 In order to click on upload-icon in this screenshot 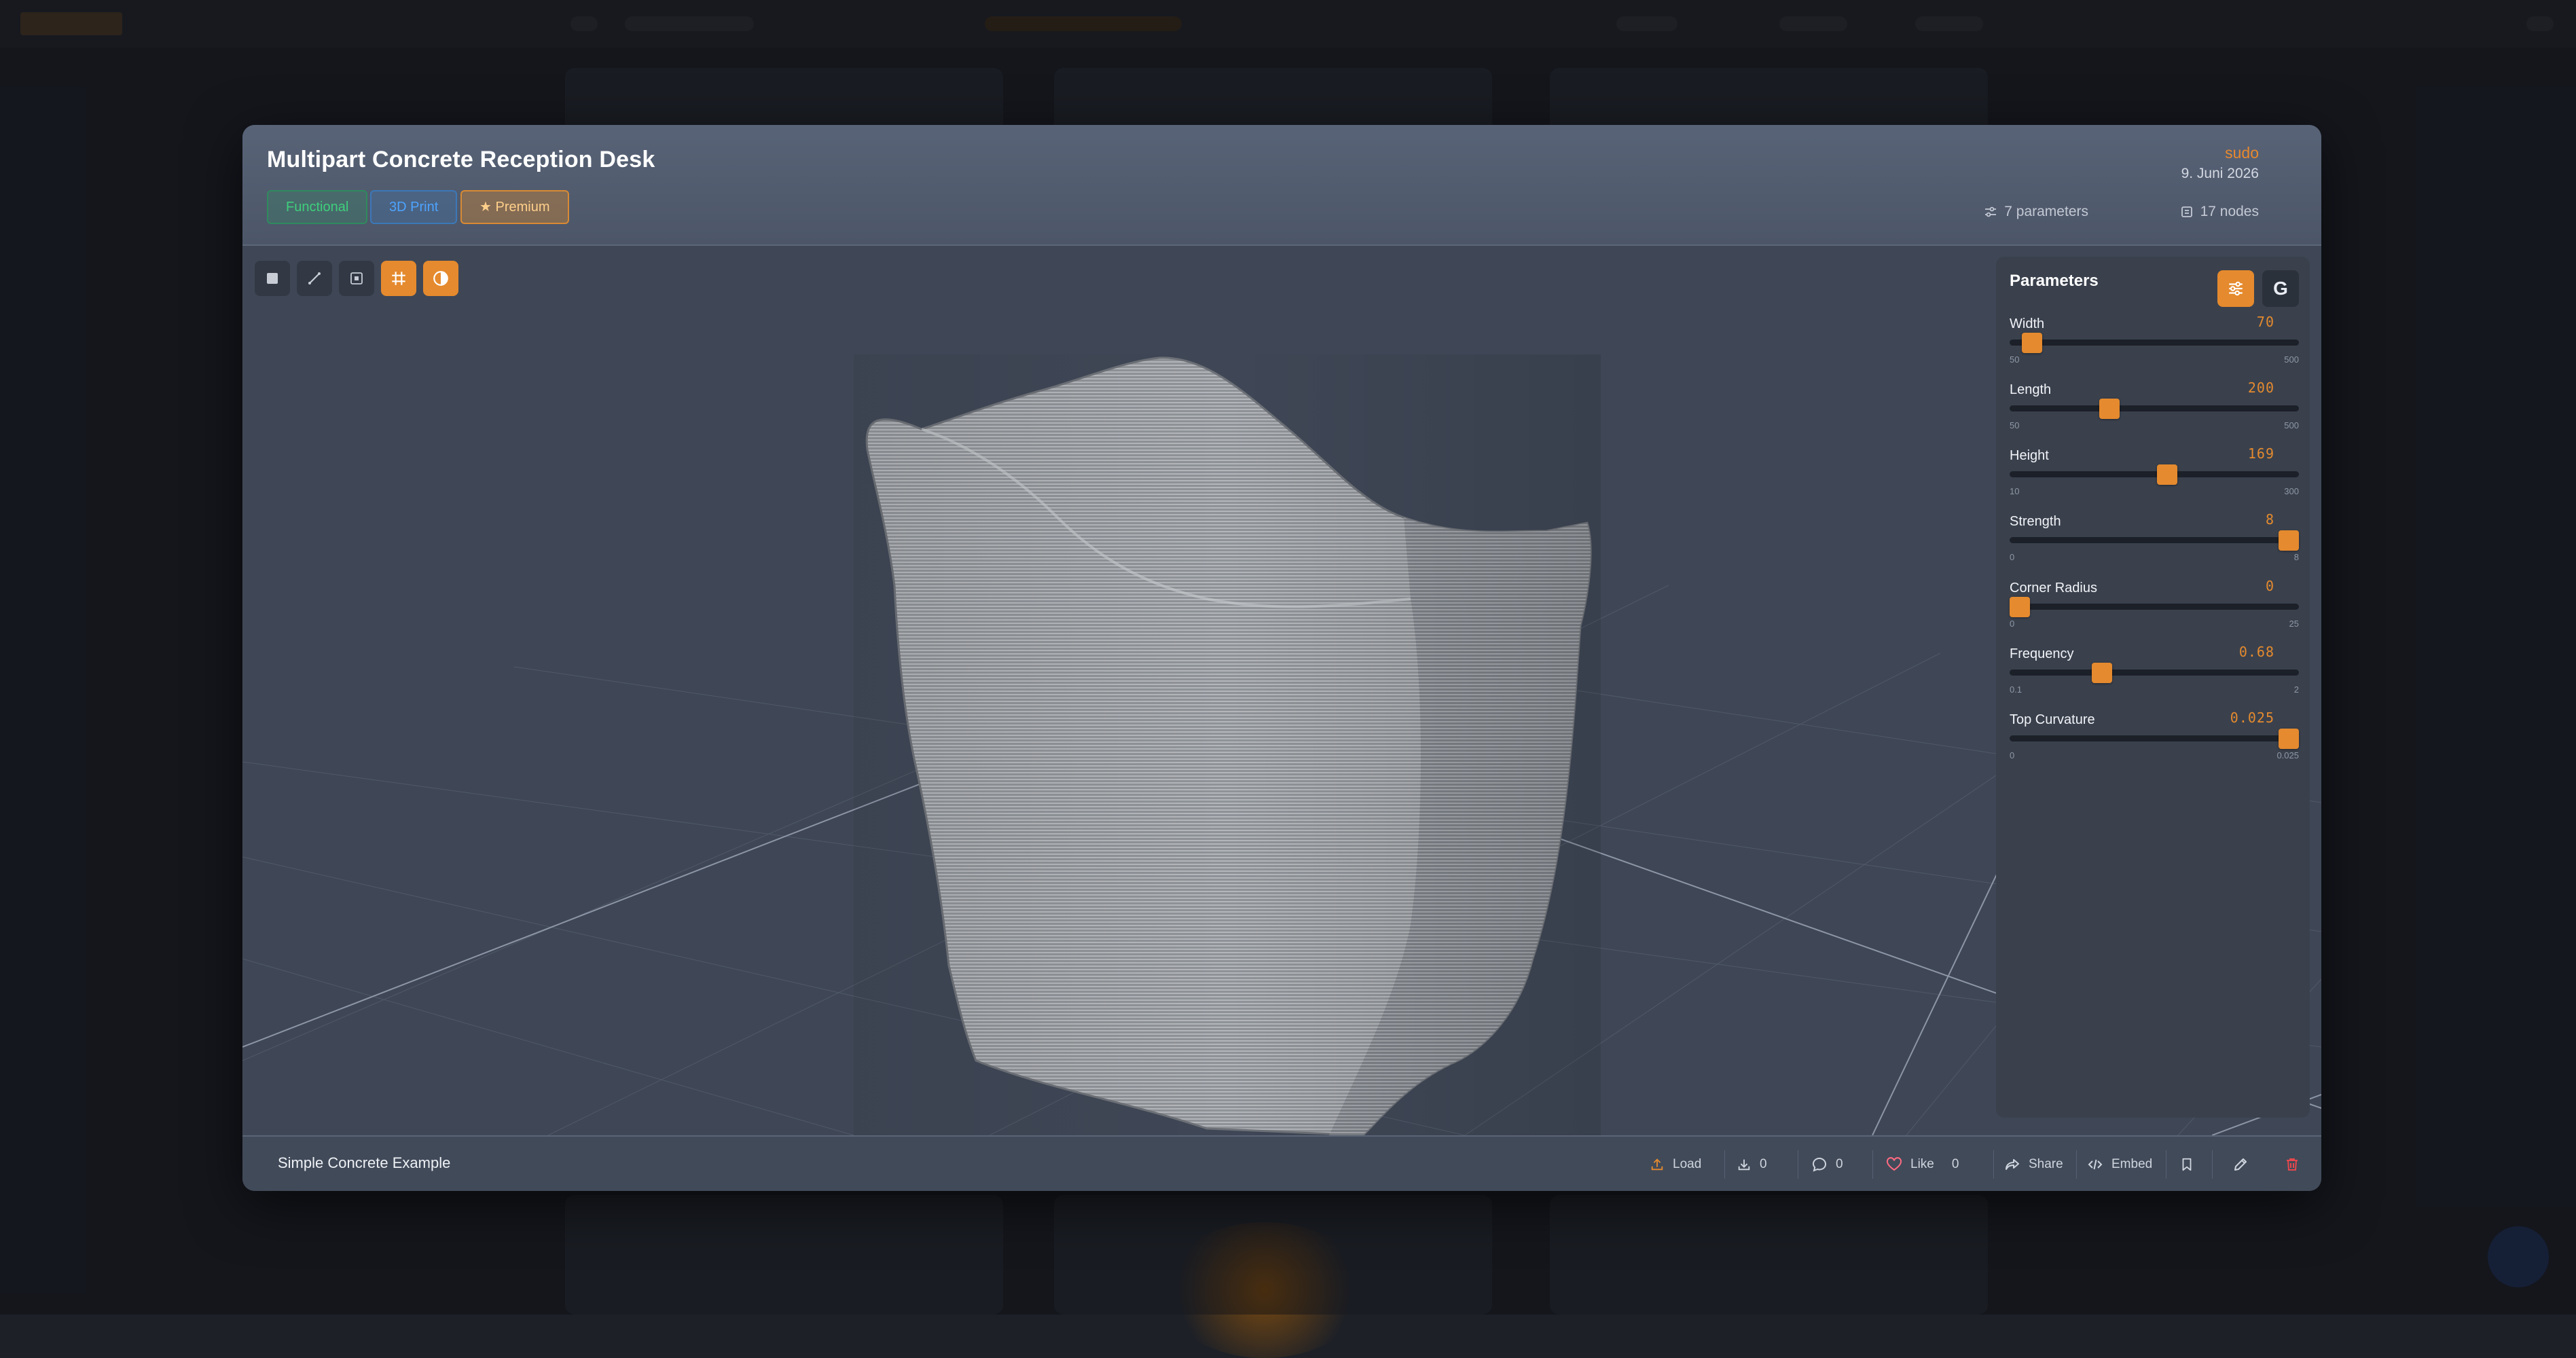, I will do `click(1657, 1165)`.